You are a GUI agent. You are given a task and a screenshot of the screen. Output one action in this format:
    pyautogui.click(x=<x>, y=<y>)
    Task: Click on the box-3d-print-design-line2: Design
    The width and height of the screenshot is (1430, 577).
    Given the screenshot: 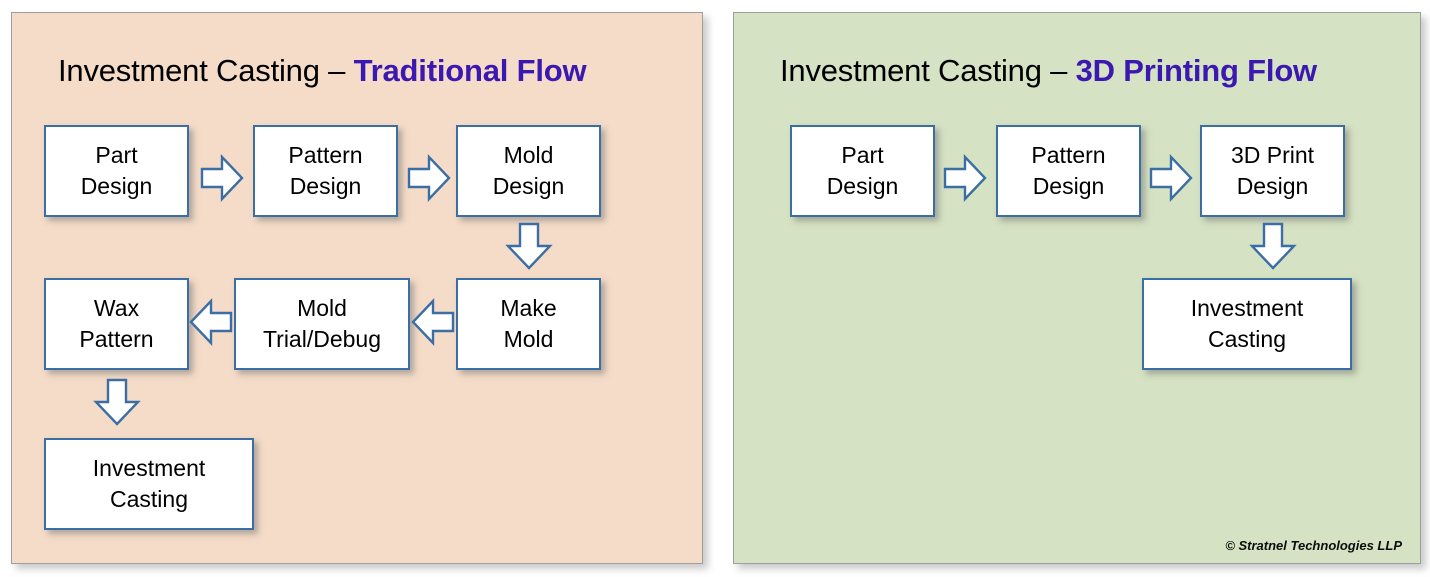 What is the action you would take?
    pyautogui.click(x=1272, y=186)
    